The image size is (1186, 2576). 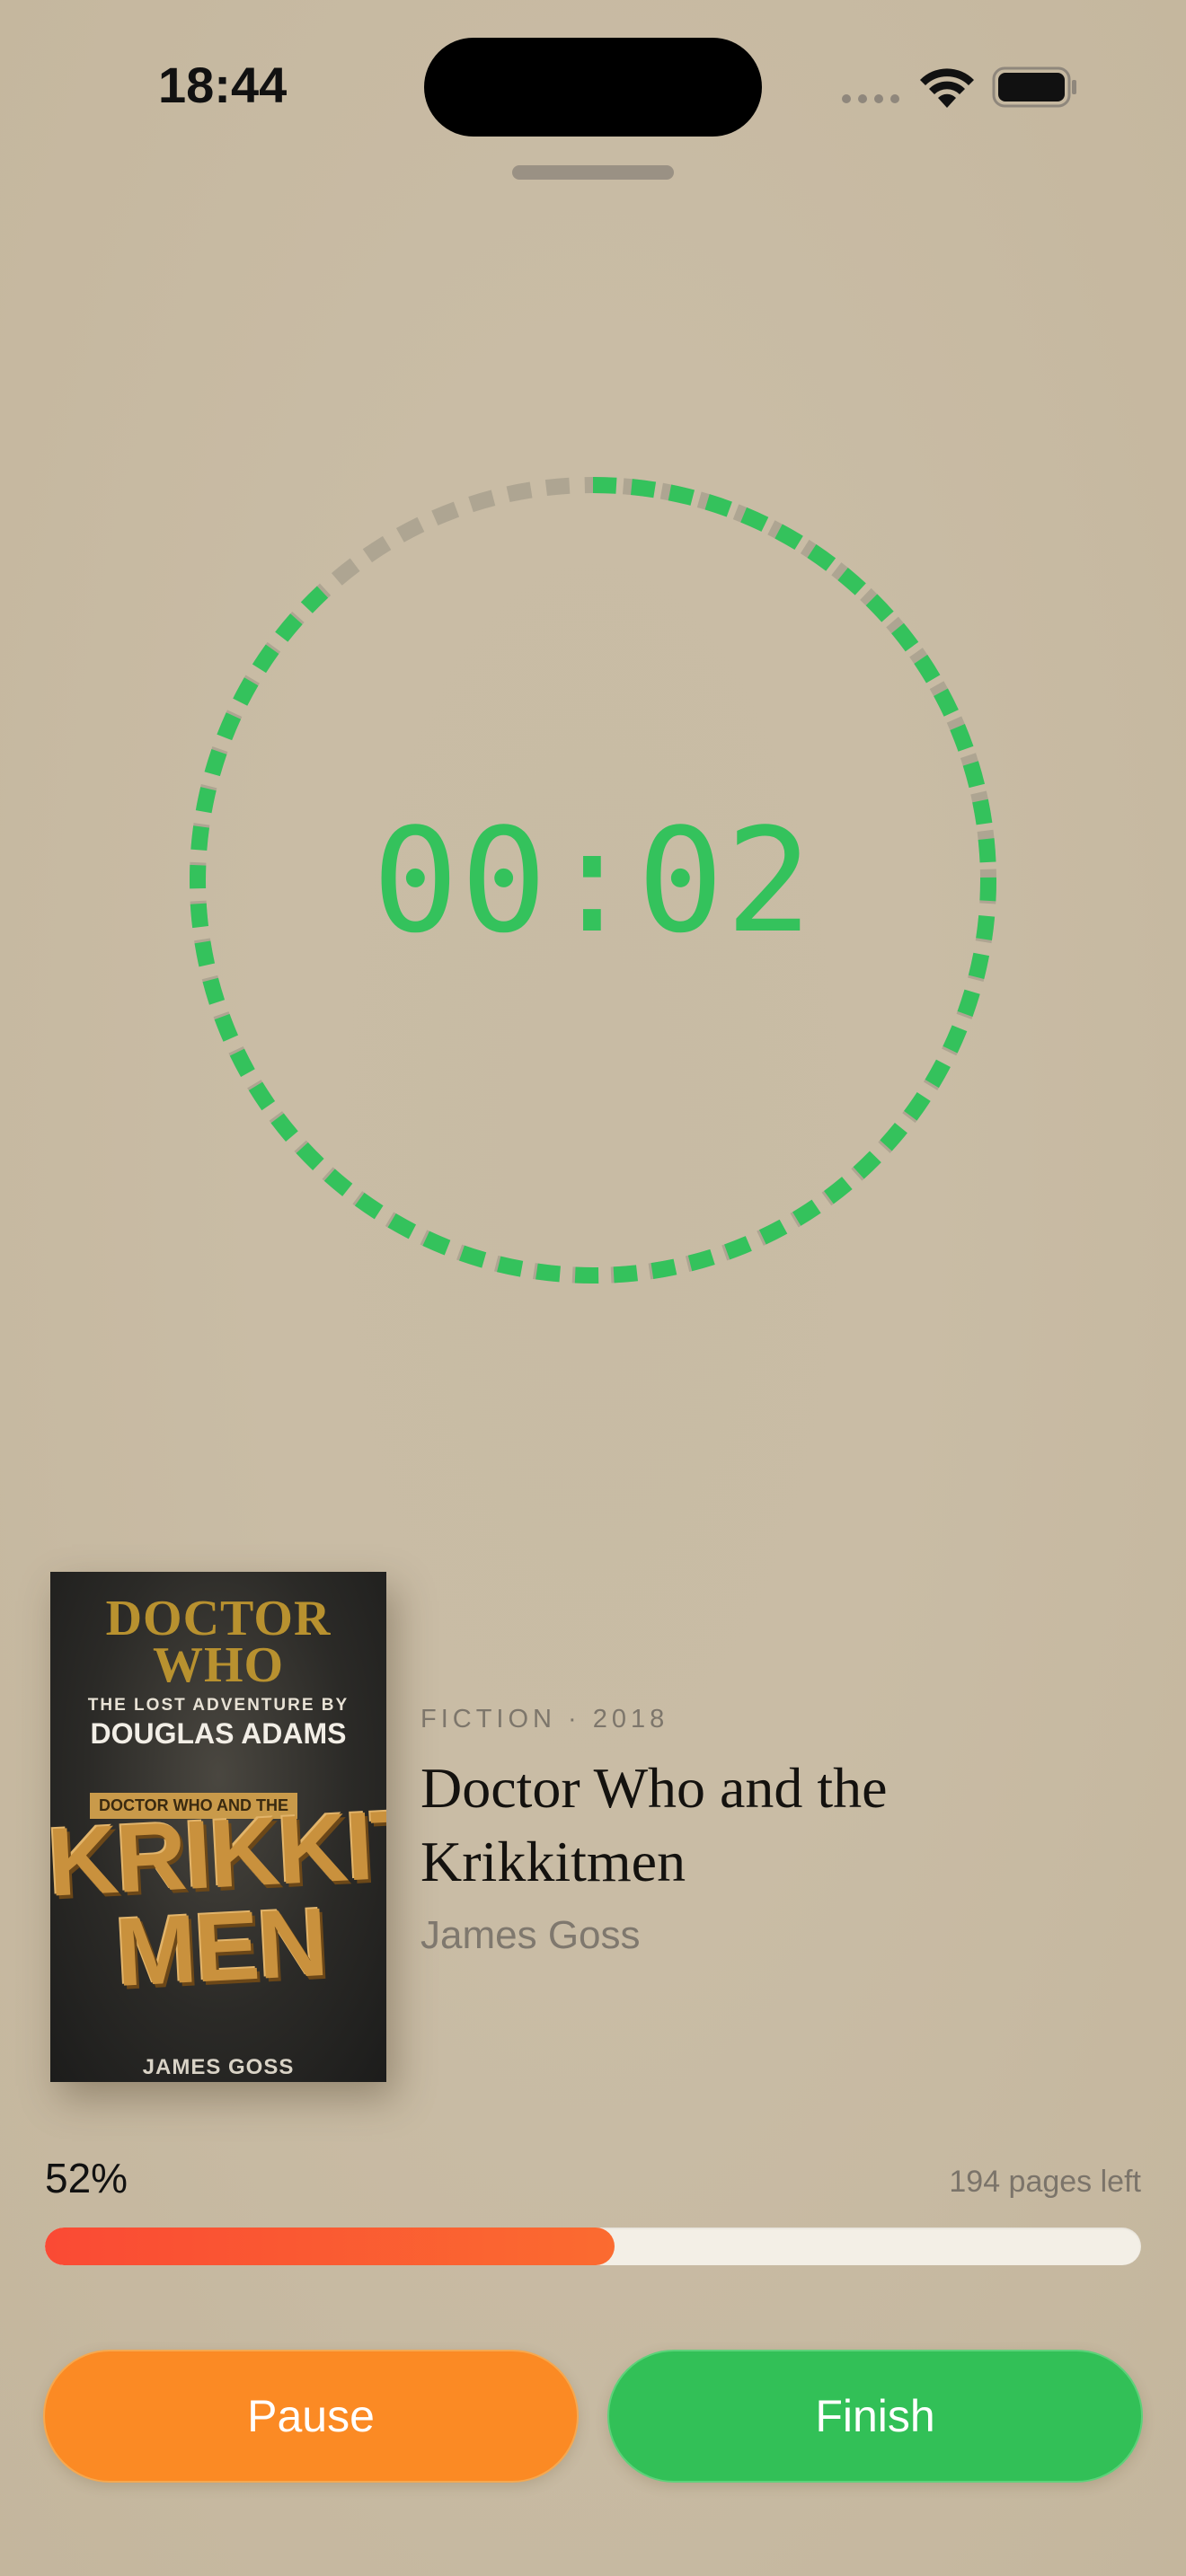 I want to click on dynamic-island, so click(x=593, y=87).